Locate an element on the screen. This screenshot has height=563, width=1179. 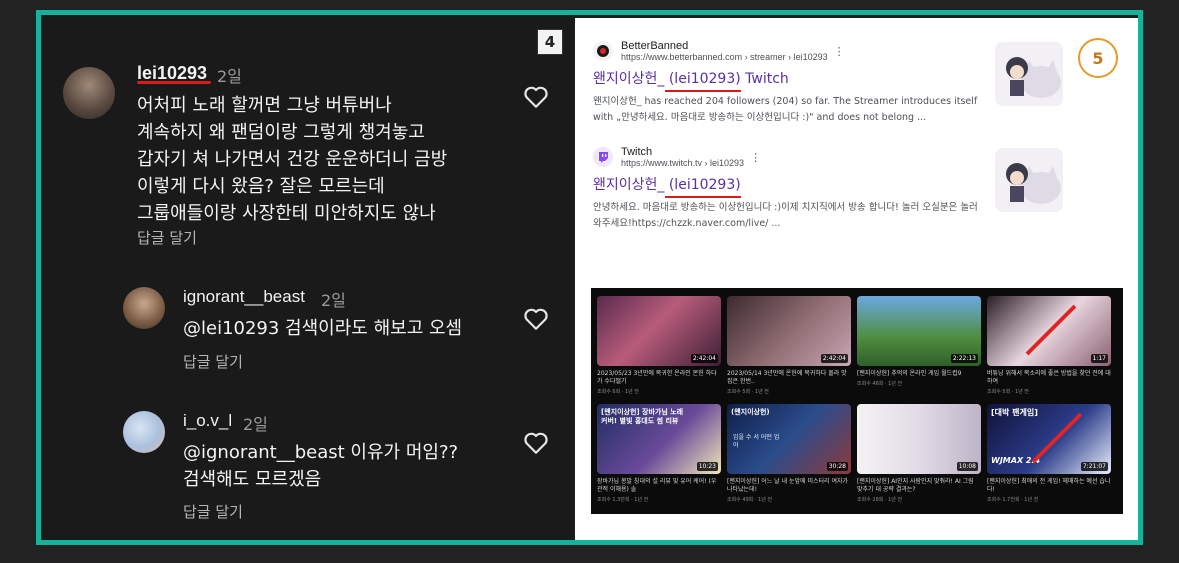
comment-username: ignorant__beast is located at coordinates (244, 297).